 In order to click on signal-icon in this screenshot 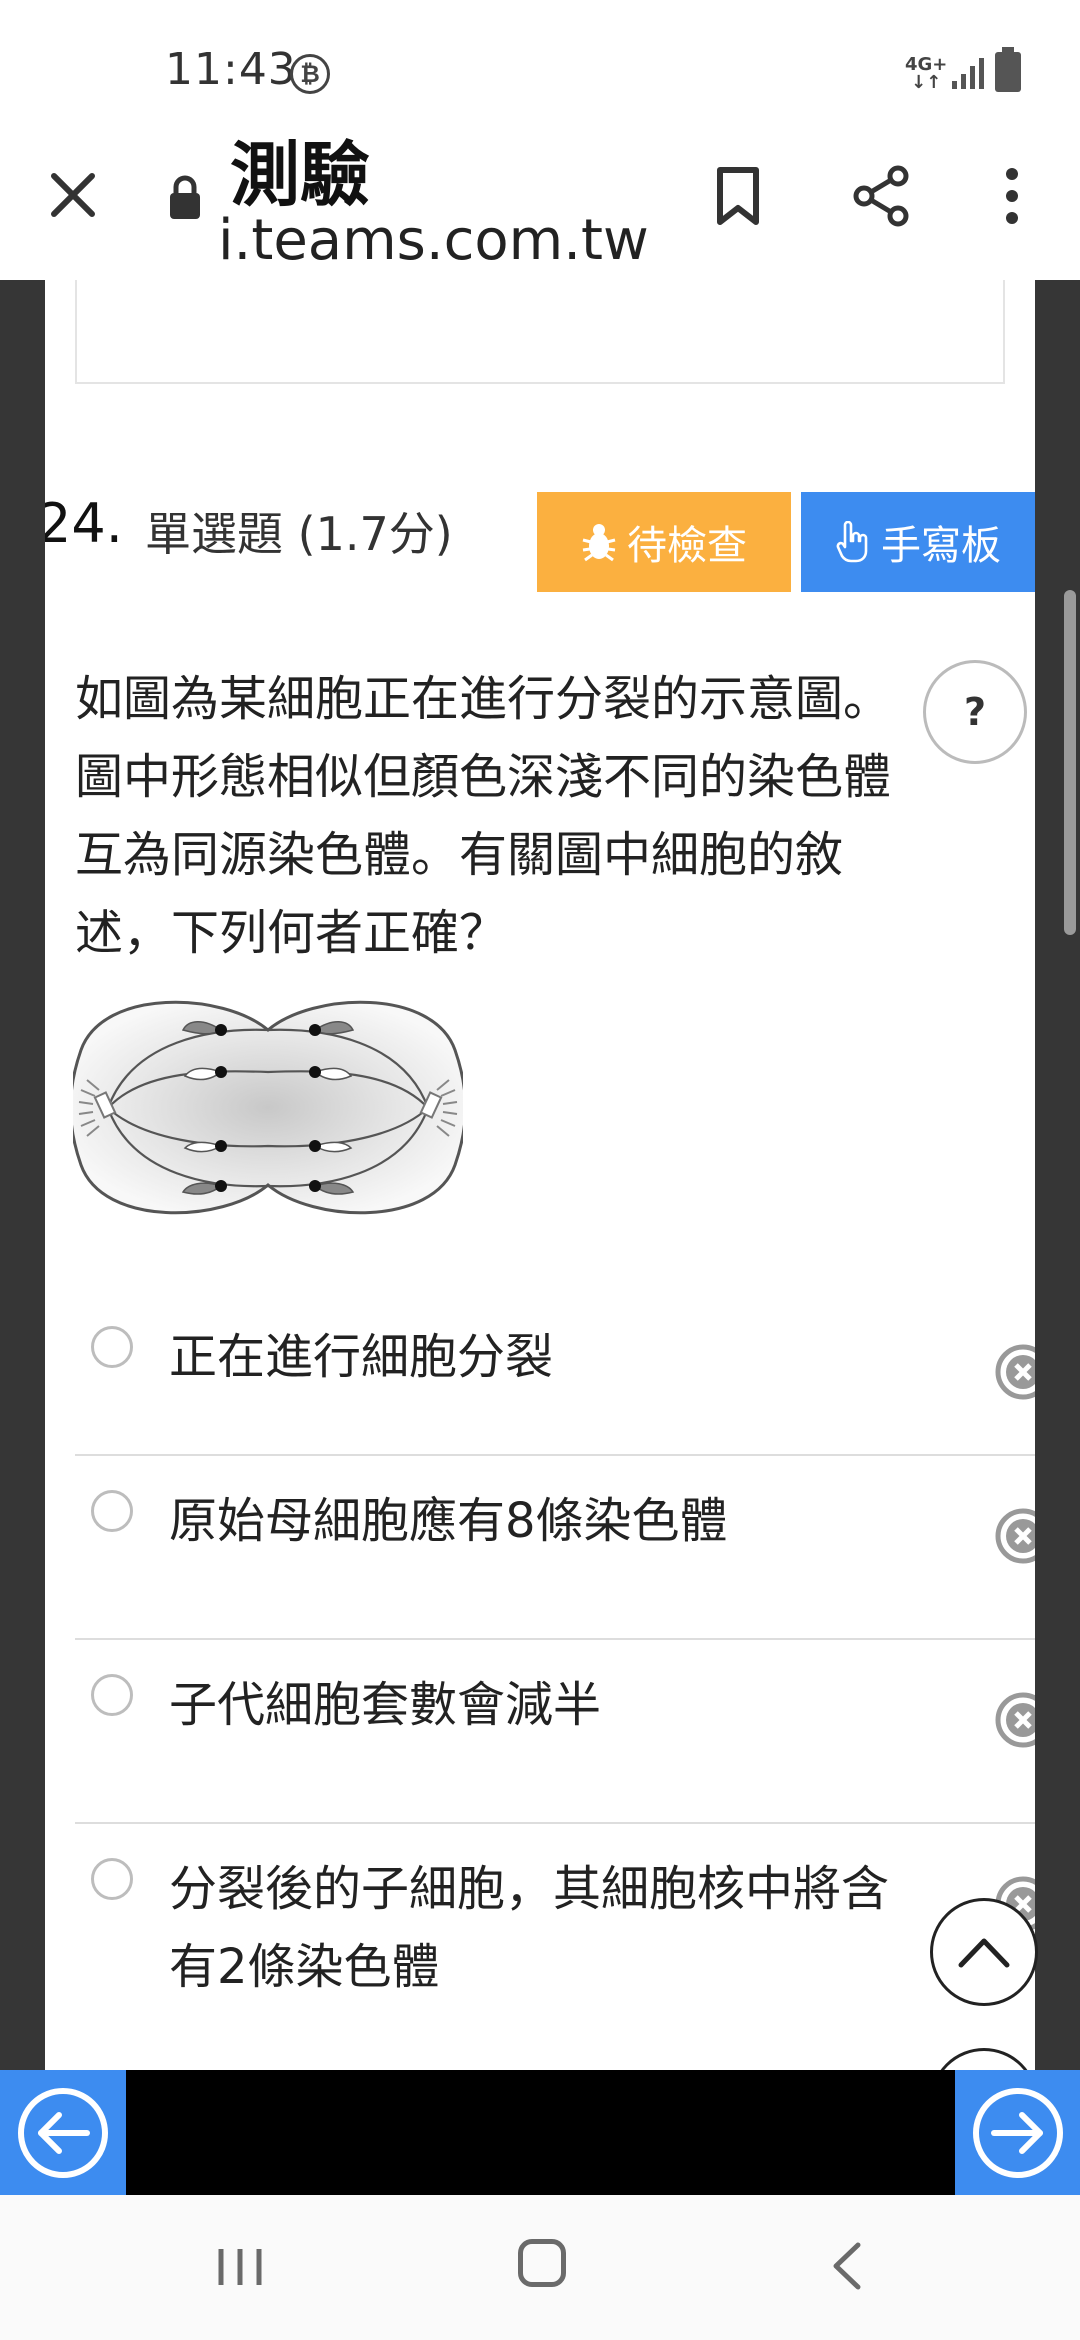, I will do `click(968, 73)`.